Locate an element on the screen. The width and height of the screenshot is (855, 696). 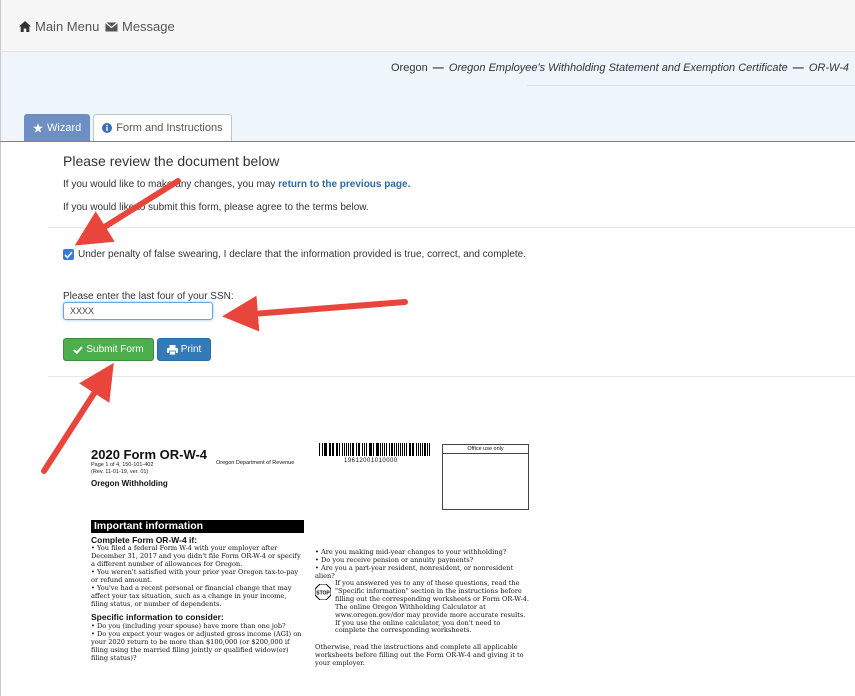
main-menu-link: Main Menu is located at coordinates (59, 26).